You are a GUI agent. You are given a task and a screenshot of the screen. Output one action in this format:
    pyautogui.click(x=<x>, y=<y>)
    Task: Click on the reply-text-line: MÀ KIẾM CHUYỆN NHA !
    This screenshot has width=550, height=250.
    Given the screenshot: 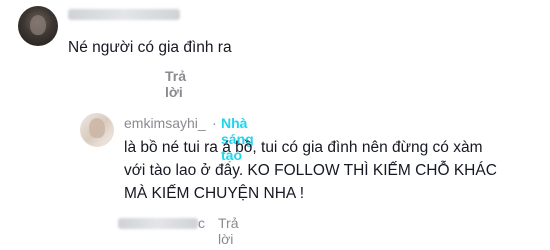 What is the action you would take?
    pyautogui.click(x=214, y=193)
    